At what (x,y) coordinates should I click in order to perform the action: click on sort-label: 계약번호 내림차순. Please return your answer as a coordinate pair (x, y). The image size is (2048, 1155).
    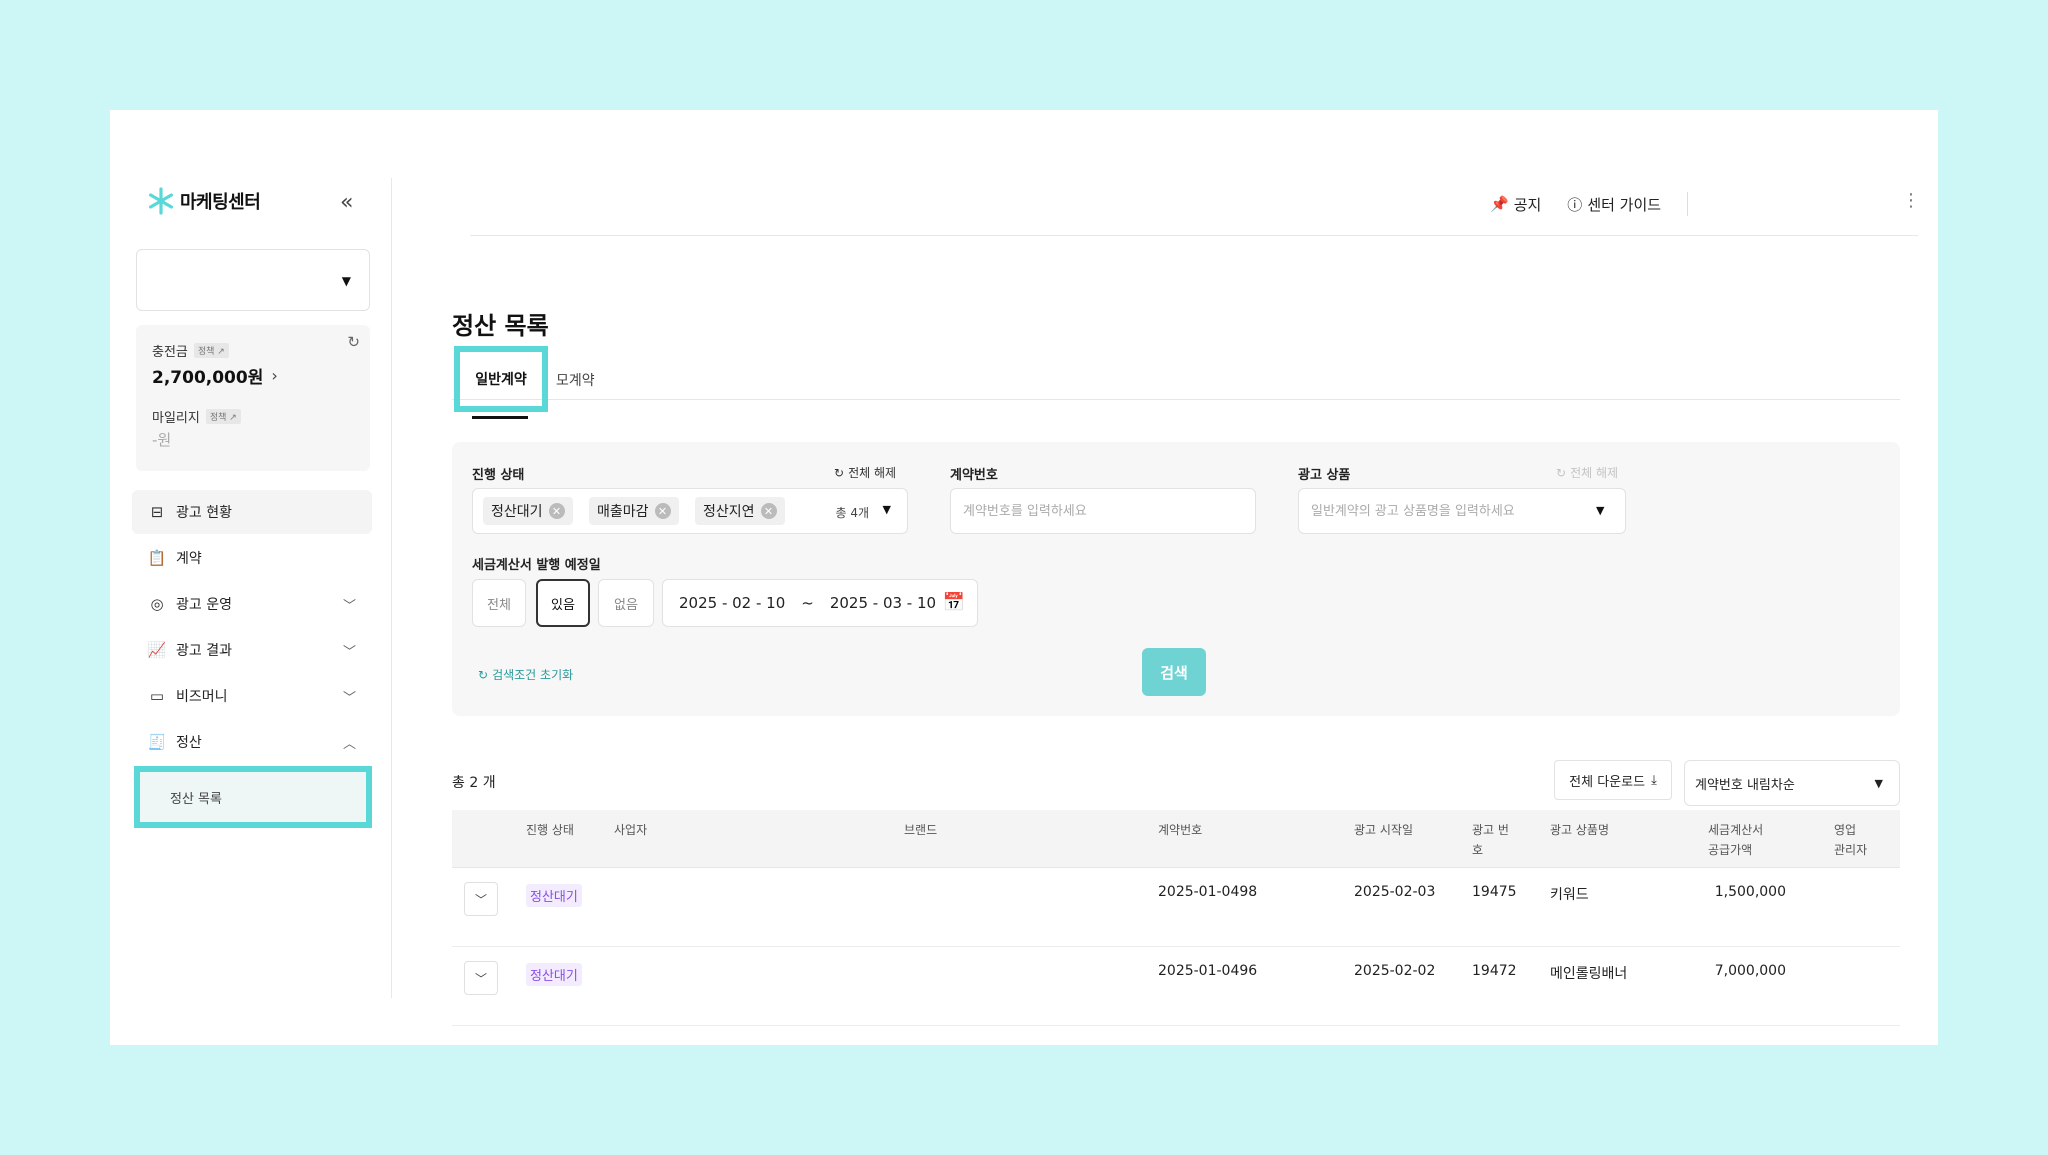
    Looking at the image, I should click on (1745, 785).